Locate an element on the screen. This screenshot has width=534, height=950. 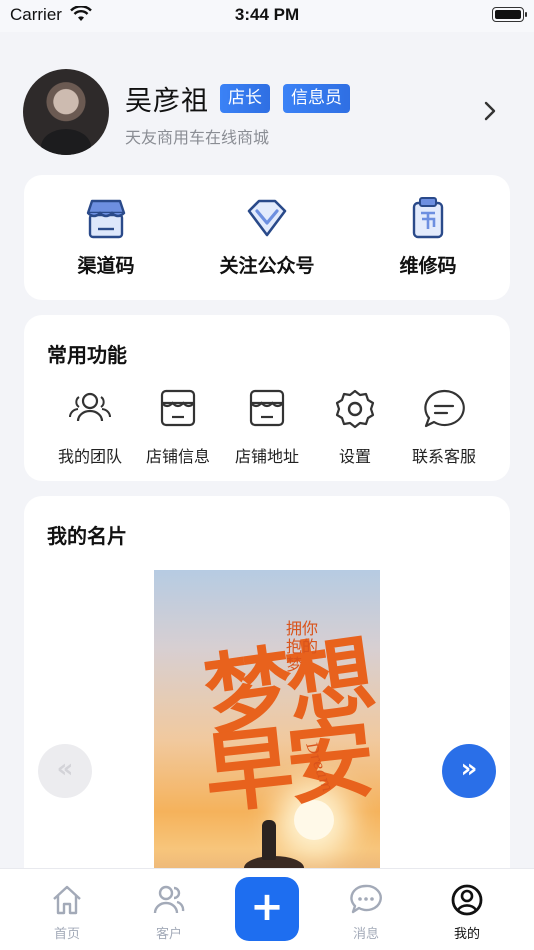
tab-customers: 客户 is located at coordinates (169, 912).